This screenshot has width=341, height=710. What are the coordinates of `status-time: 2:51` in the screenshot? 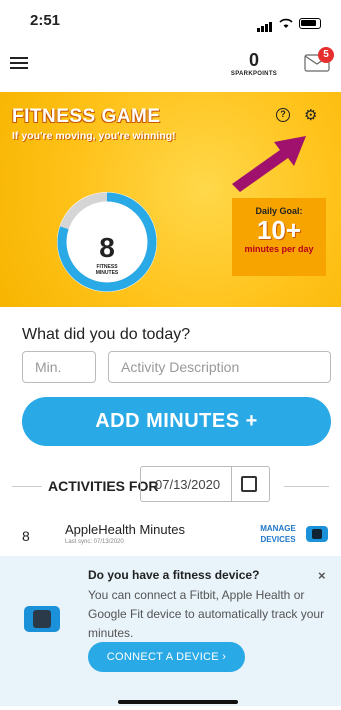 It's located at (45, 20).